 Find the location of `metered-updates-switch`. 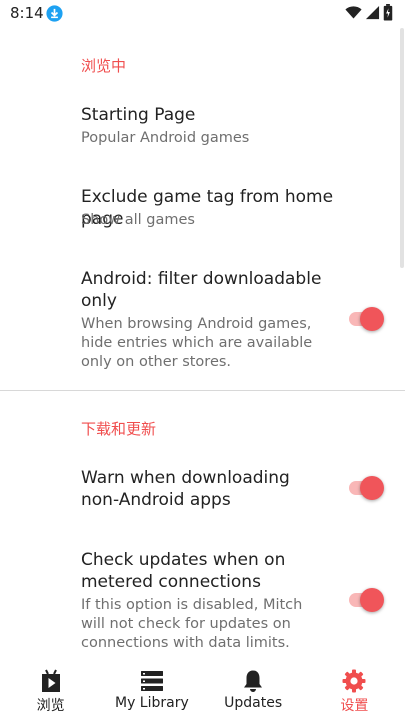

metered-updates-switch is located at coordinates (366, 600).